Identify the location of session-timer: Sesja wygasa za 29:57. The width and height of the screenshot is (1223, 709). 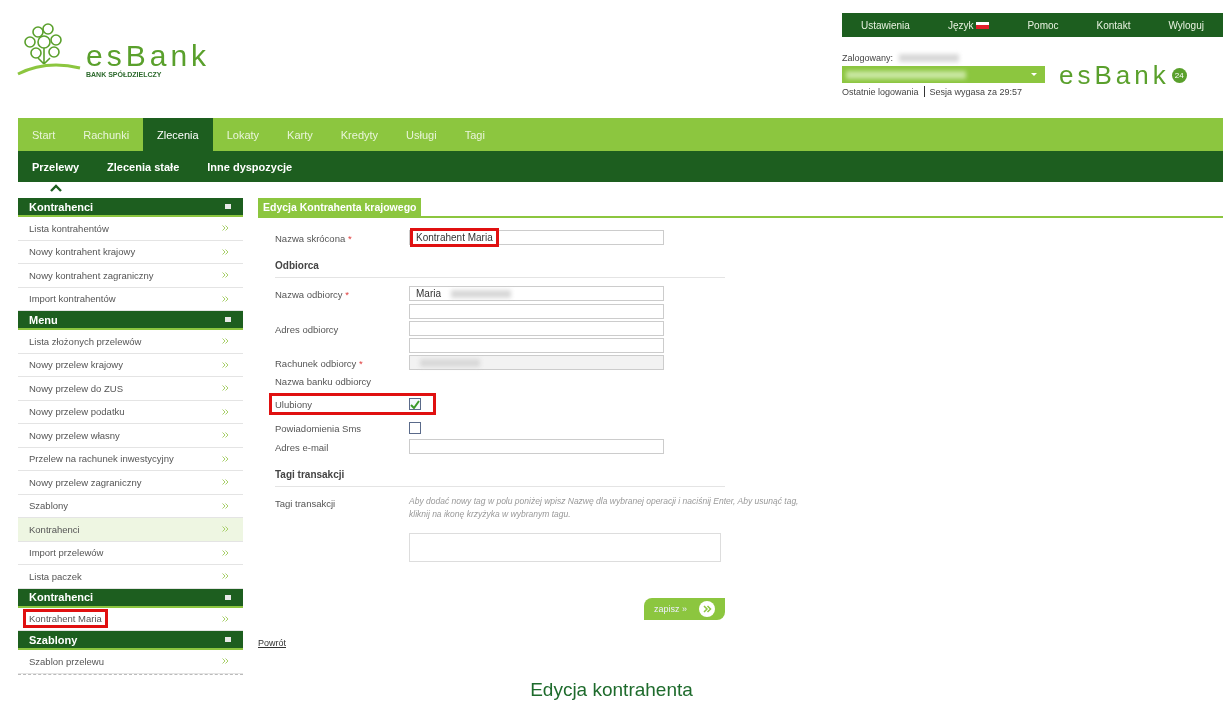
(976, 91).